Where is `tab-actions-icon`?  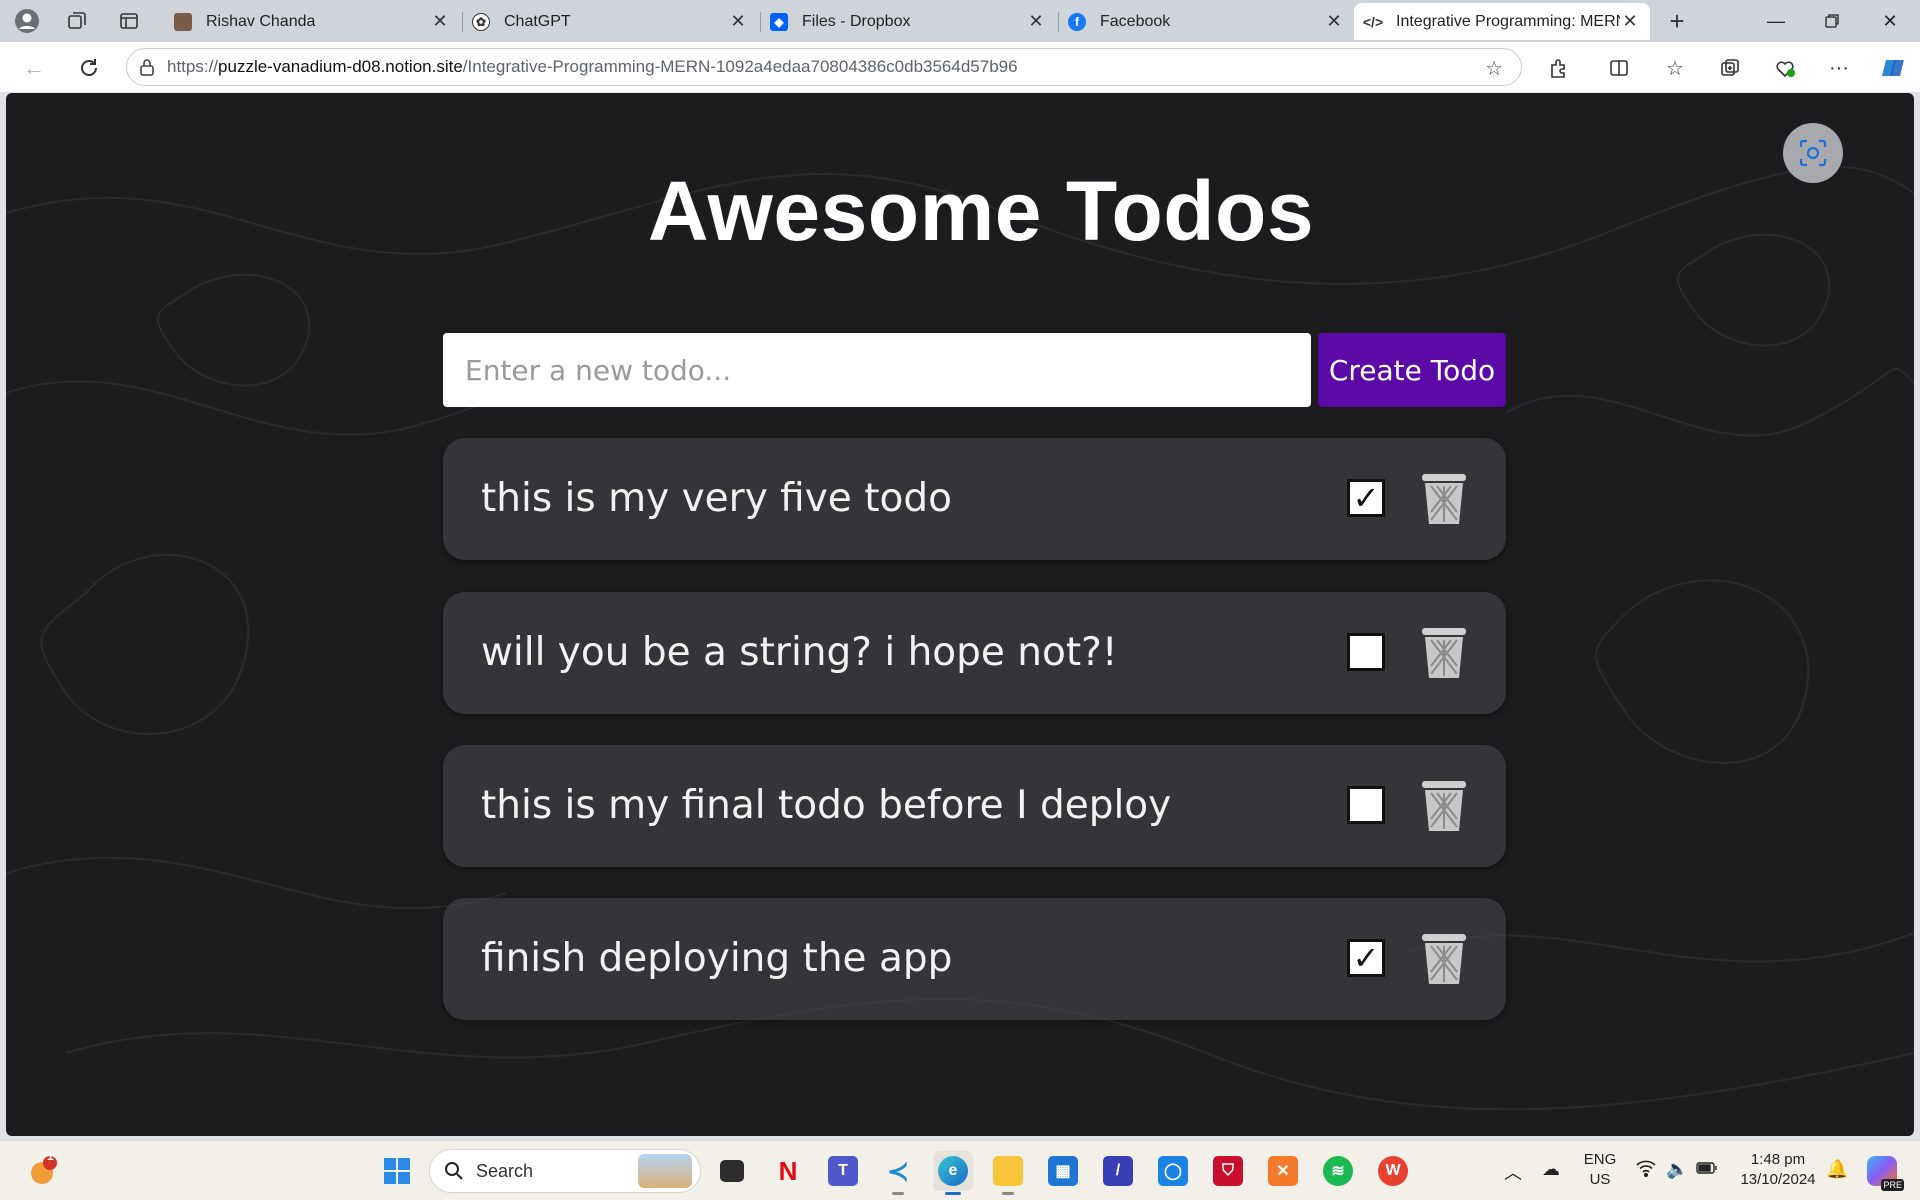
tab-actions-icon is located at coordinates (129, 21).